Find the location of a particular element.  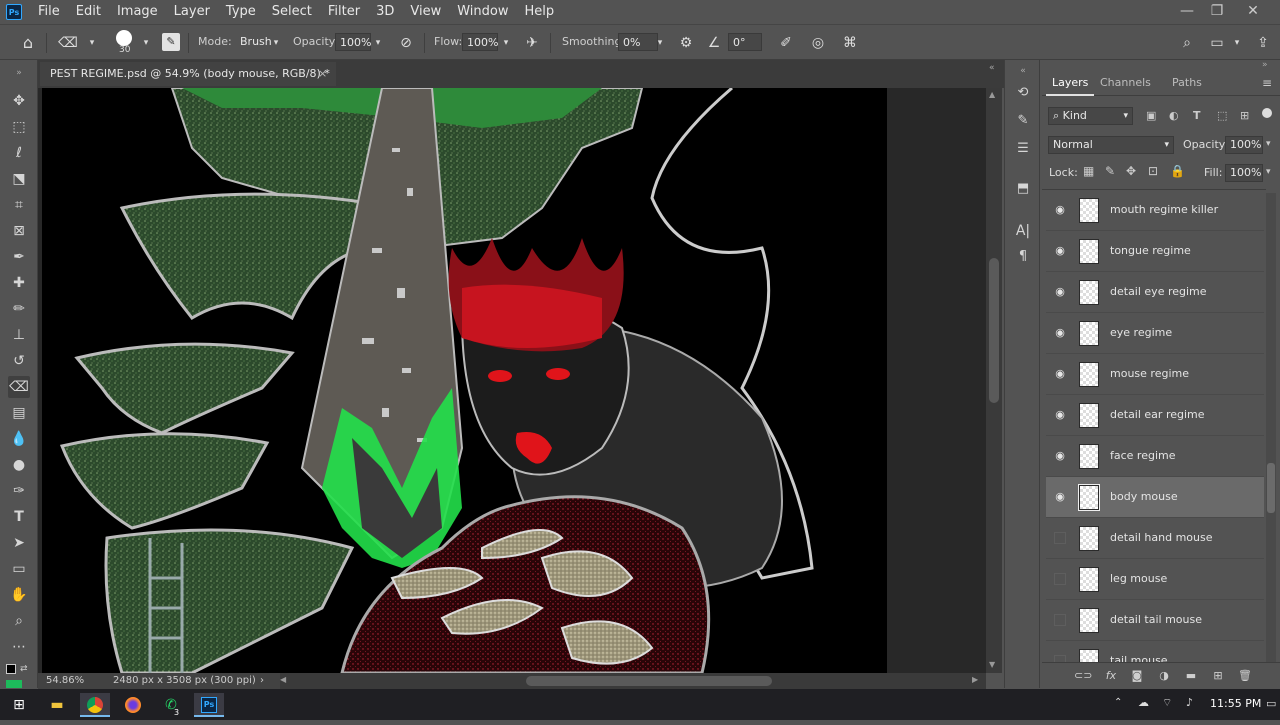

mask-icon: ◙ is located at coordinates (1137, 676).